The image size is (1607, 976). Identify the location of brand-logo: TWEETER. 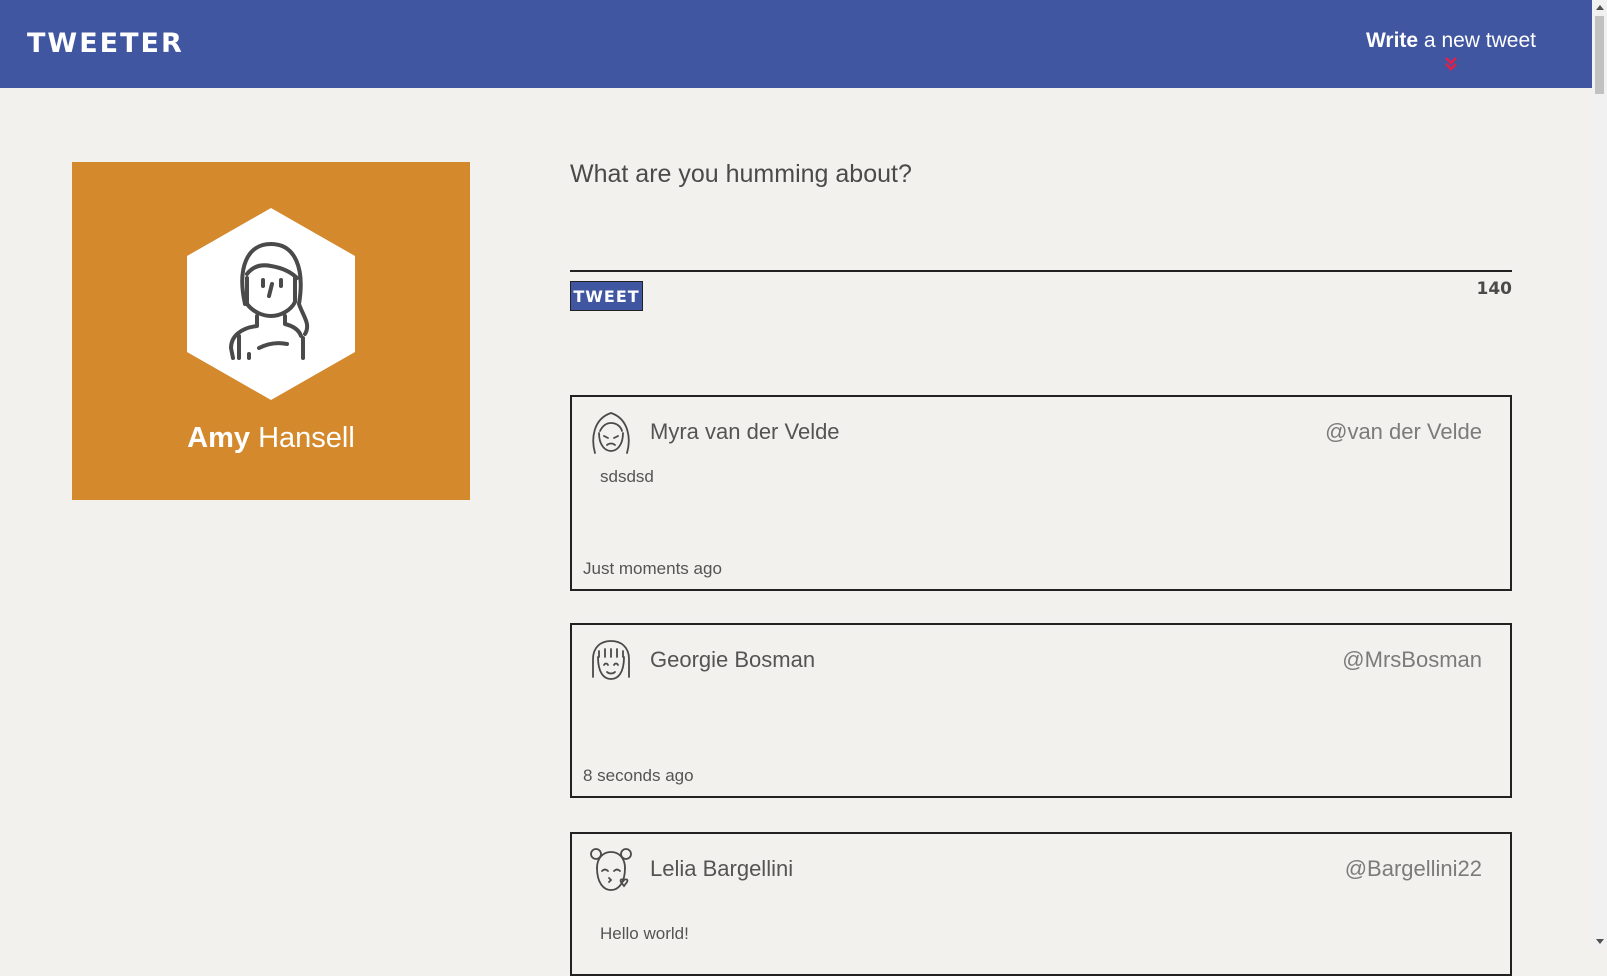
(105, 43).